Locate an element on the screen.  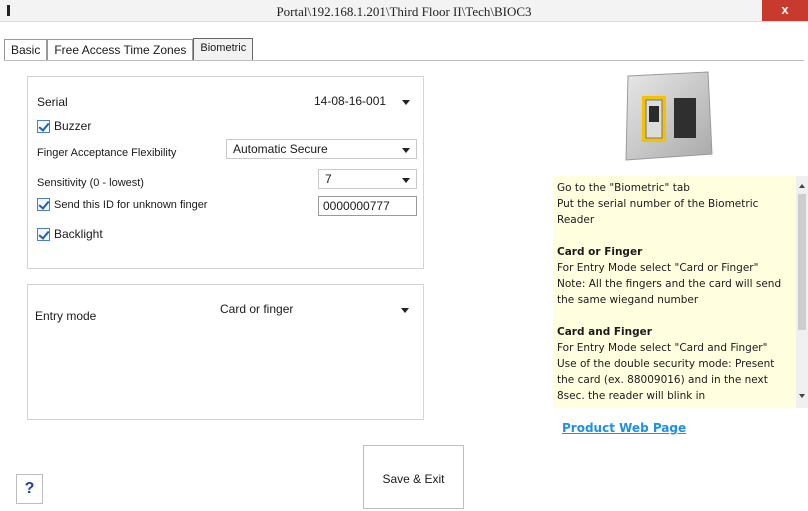
unknown-id-input: 0000000777 is located at coordinates (367, 206).